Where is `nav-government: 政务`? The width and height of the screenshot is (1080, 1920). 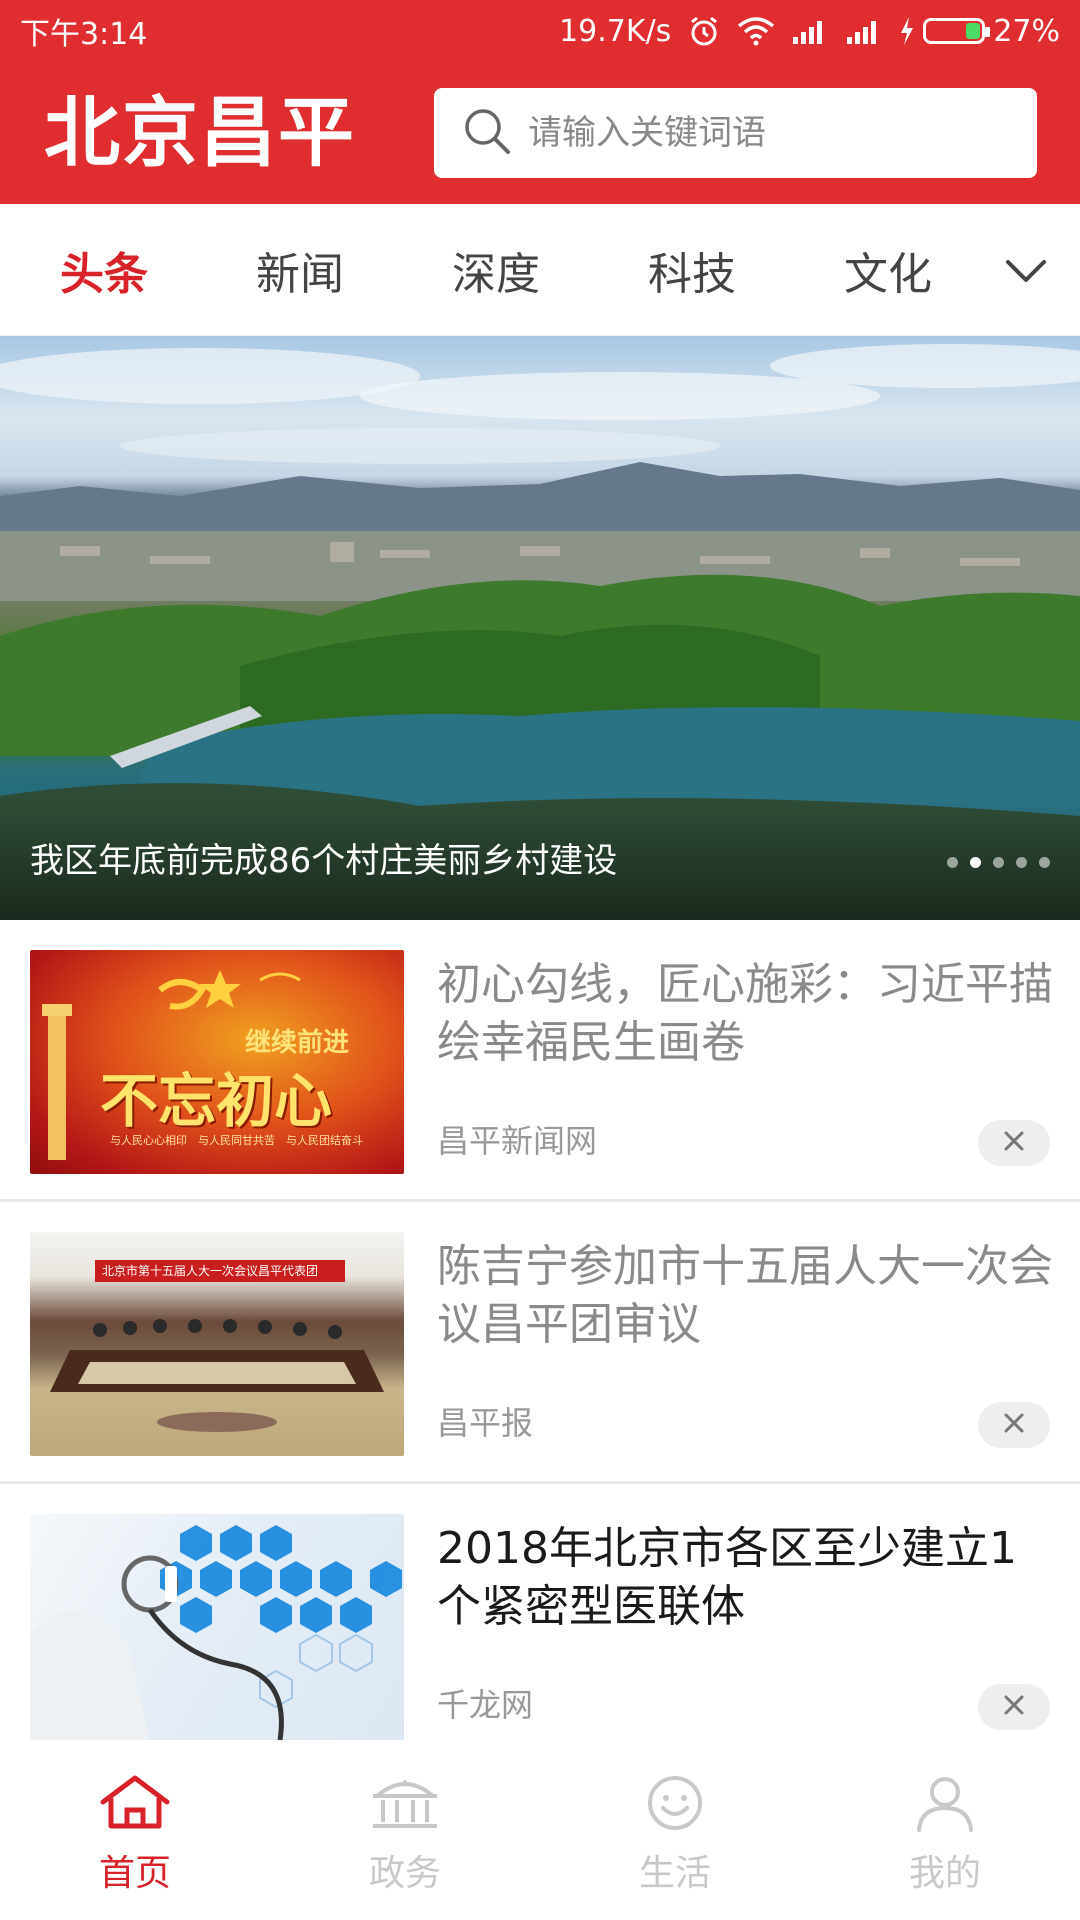
nav-government: 政务 is located at coordinates (405, 1830).